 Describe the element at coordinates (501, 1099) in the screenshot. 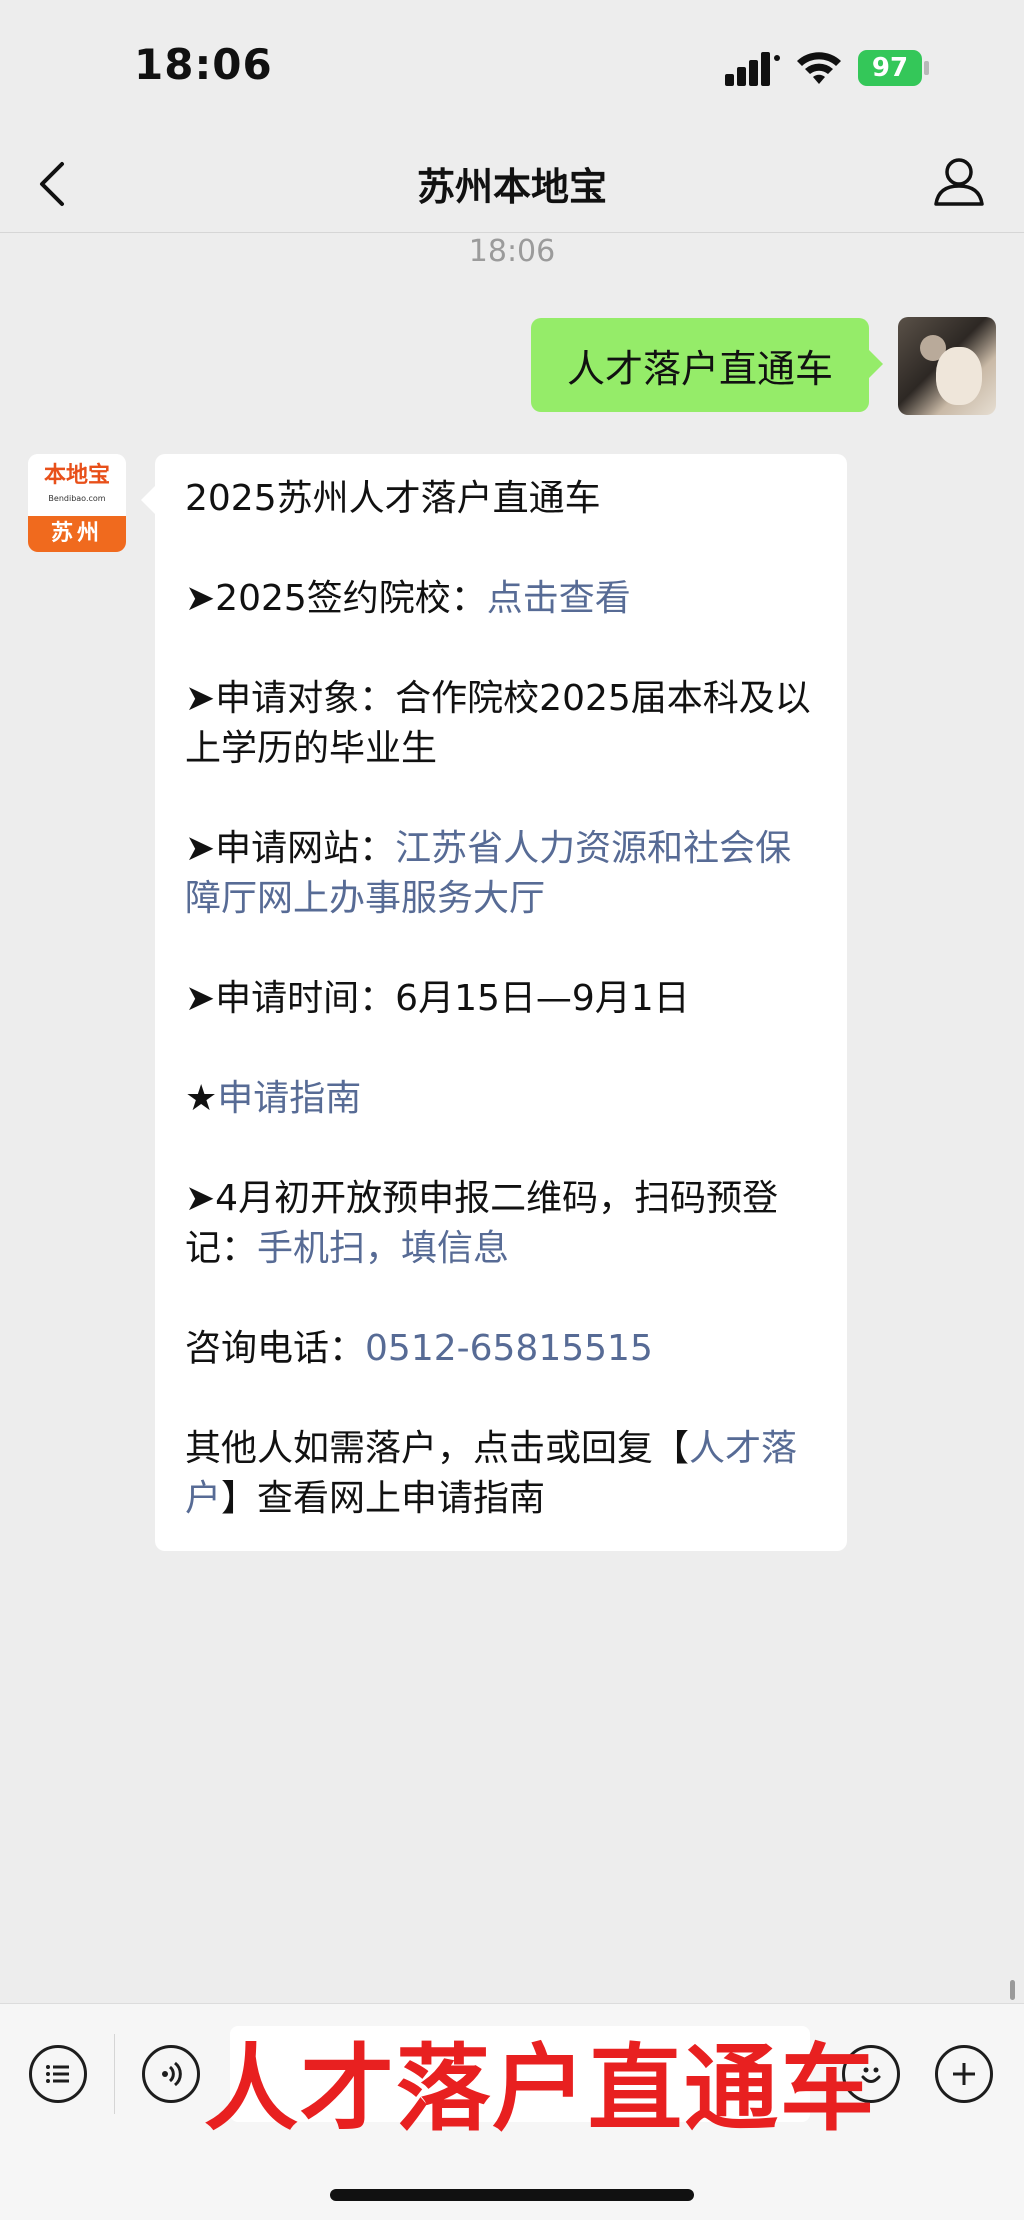

I see `guide-line: ★申请指南` at that location.